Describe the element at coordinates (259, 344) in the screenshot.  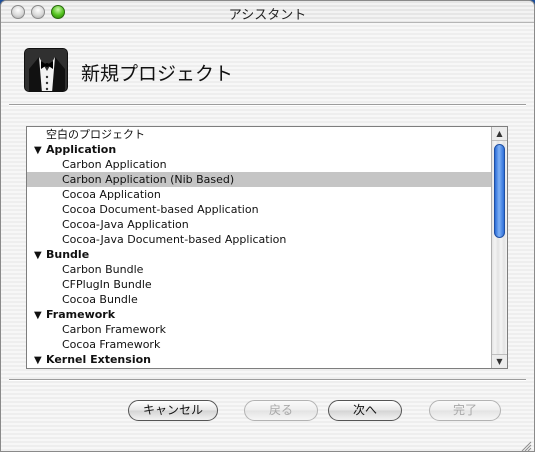
I see `list-item: Cocoa Framework` at that location.